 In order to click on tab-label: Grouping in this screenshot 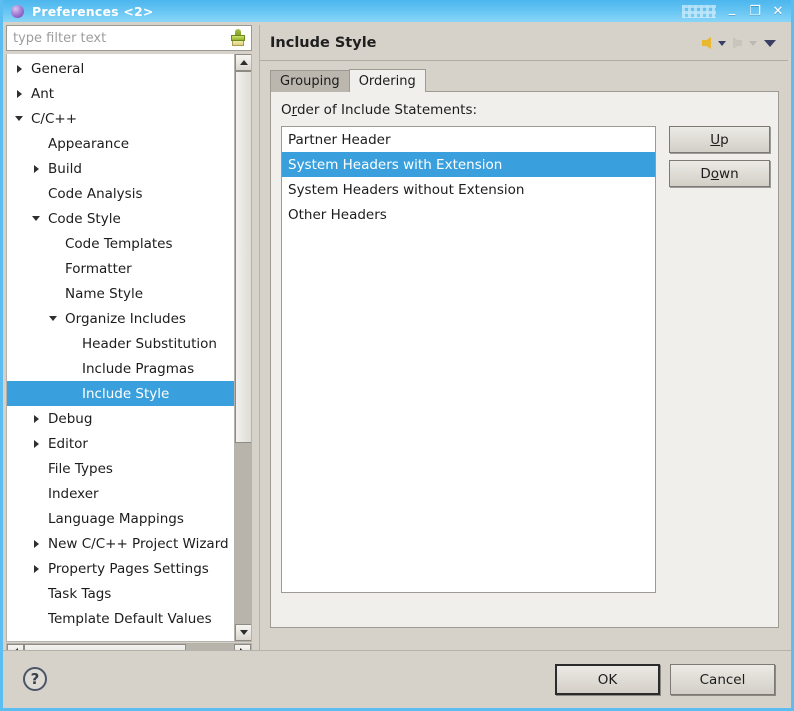, I will do `click(310, 81)`.